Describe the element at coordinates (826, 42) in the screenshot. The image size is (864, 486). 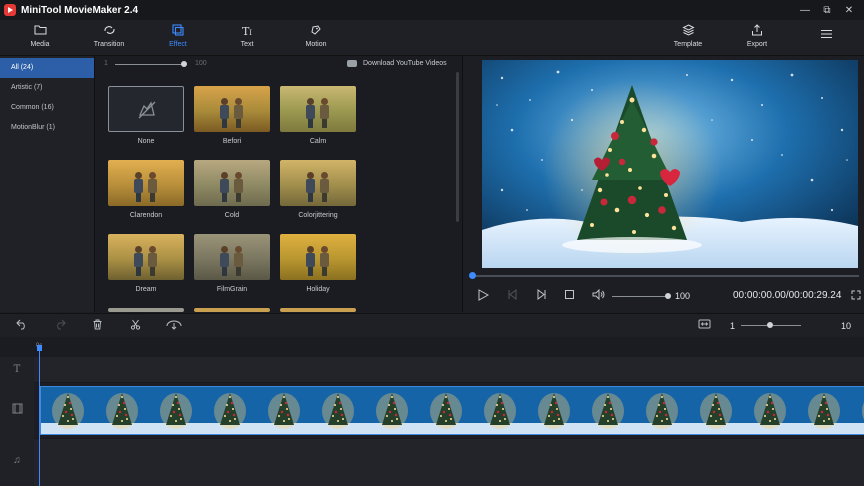
I see `menu-button` at that location.